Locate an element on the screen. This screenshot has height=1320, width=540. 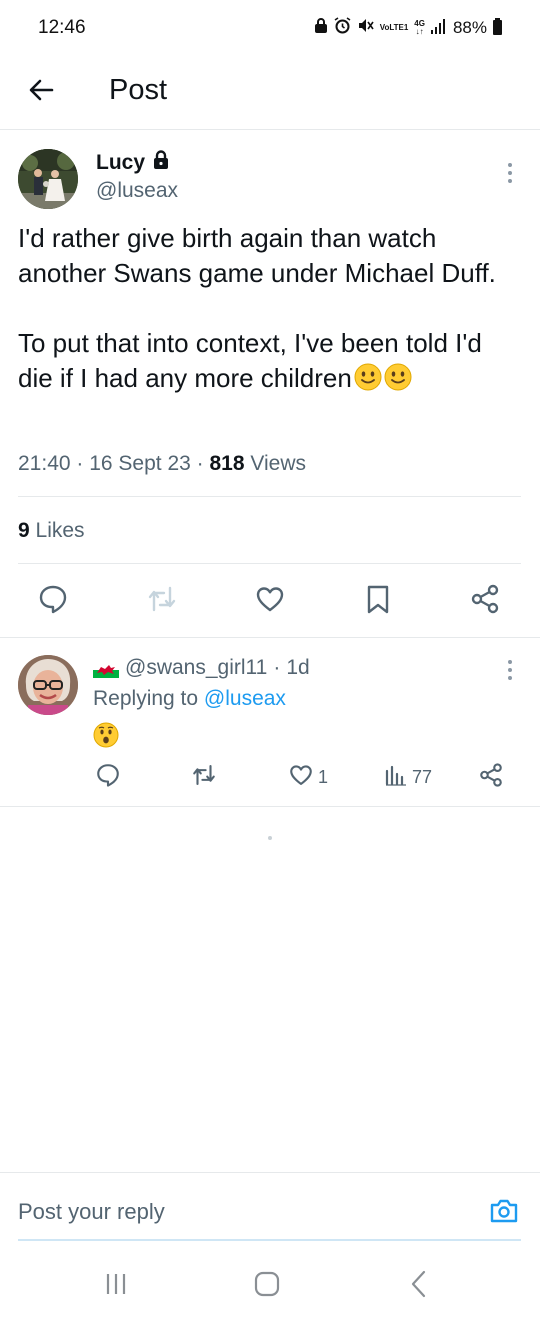
replying-to-label: Replying to is located at coordinates (146, 698).